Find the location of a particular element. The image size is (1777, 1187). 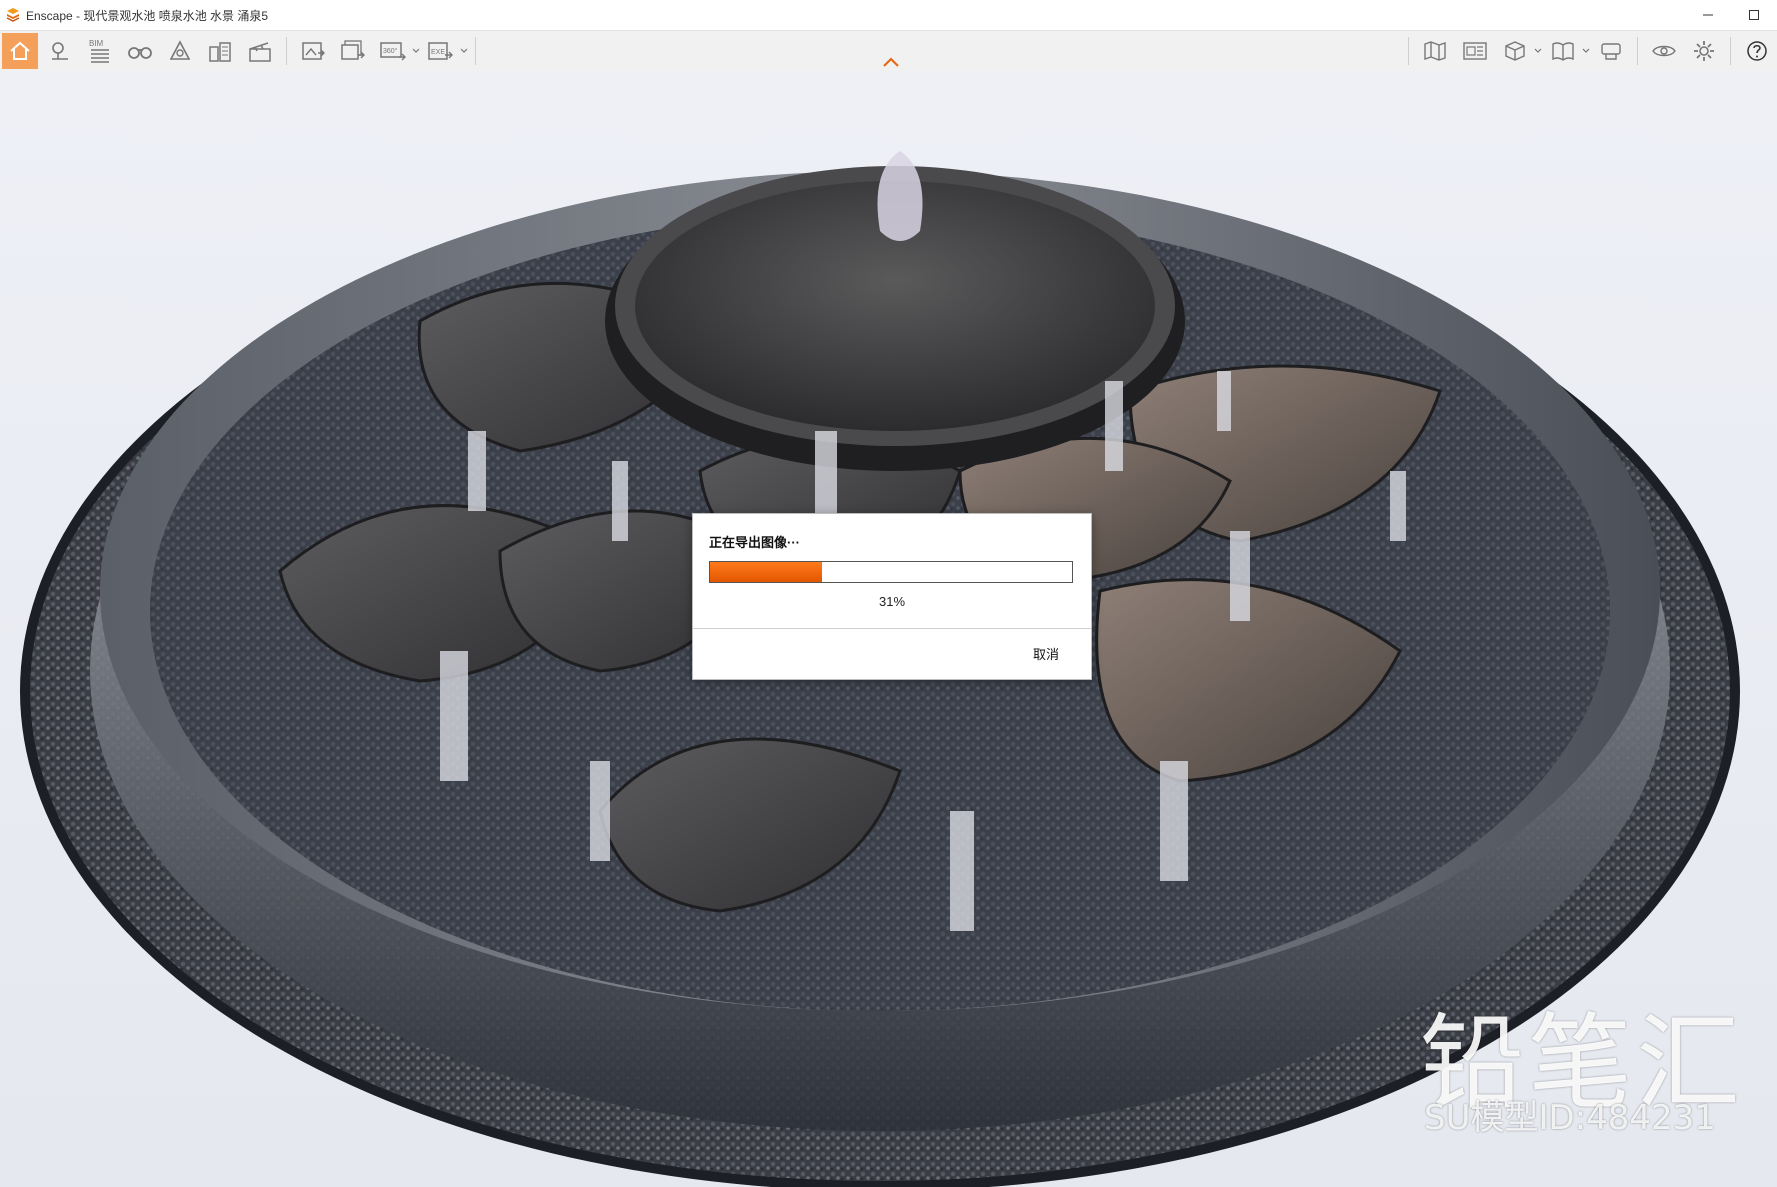

enscape-logo-icon is located at coordinates (13, 15).